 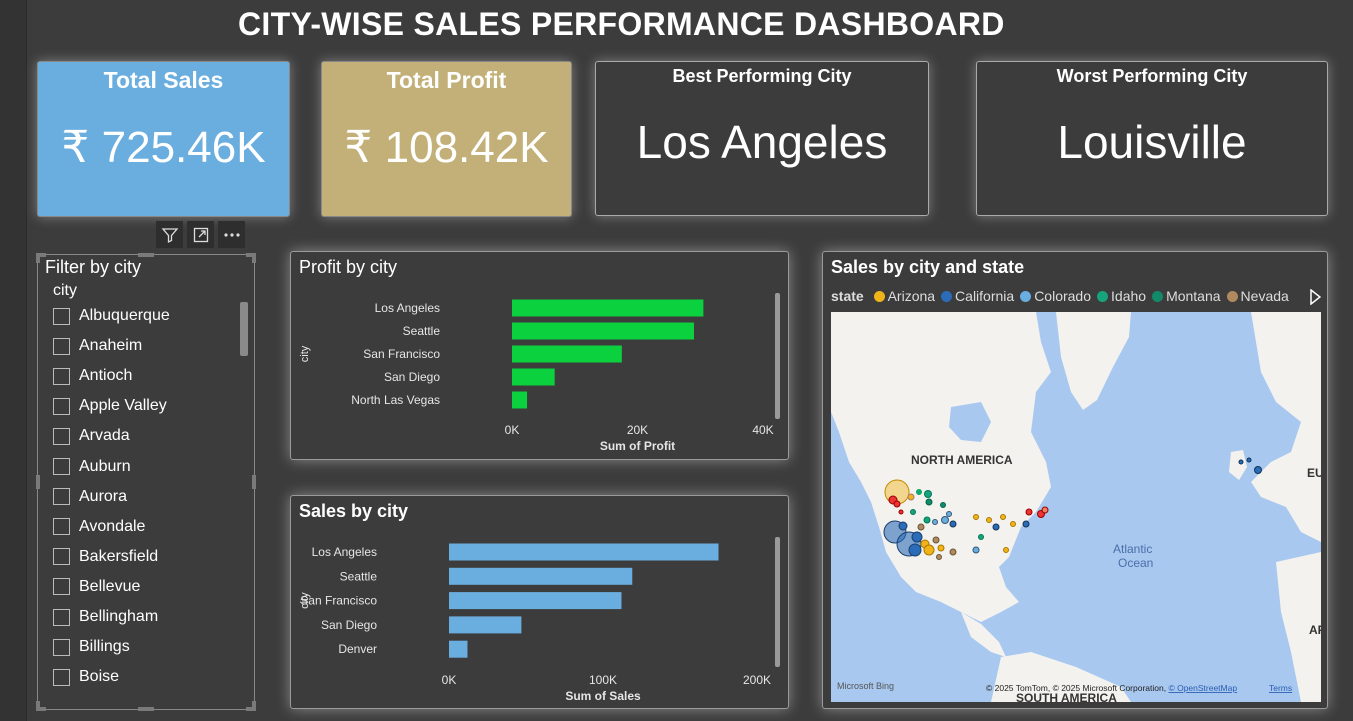 I want to click on legend-next-icon, so click(x=1315, y=297).